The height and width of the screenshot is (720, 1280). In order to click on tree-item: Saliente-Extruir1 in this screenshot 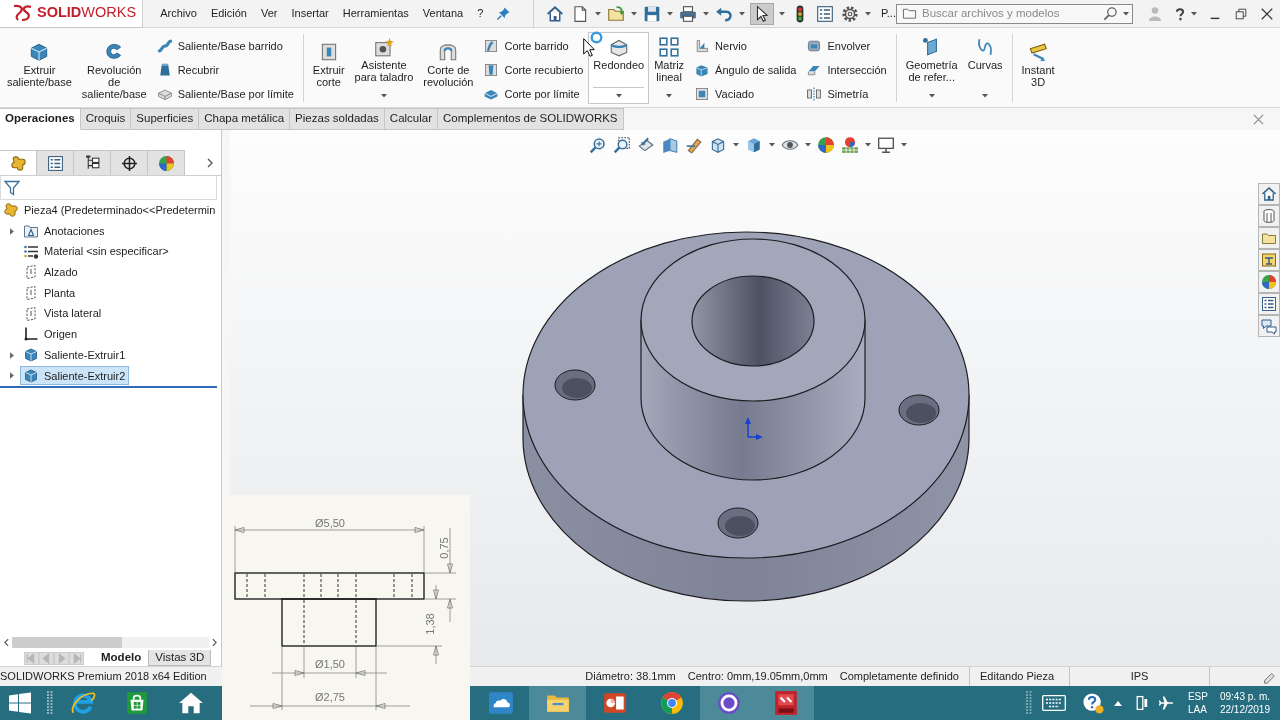, I will do `click(75, 355)`.